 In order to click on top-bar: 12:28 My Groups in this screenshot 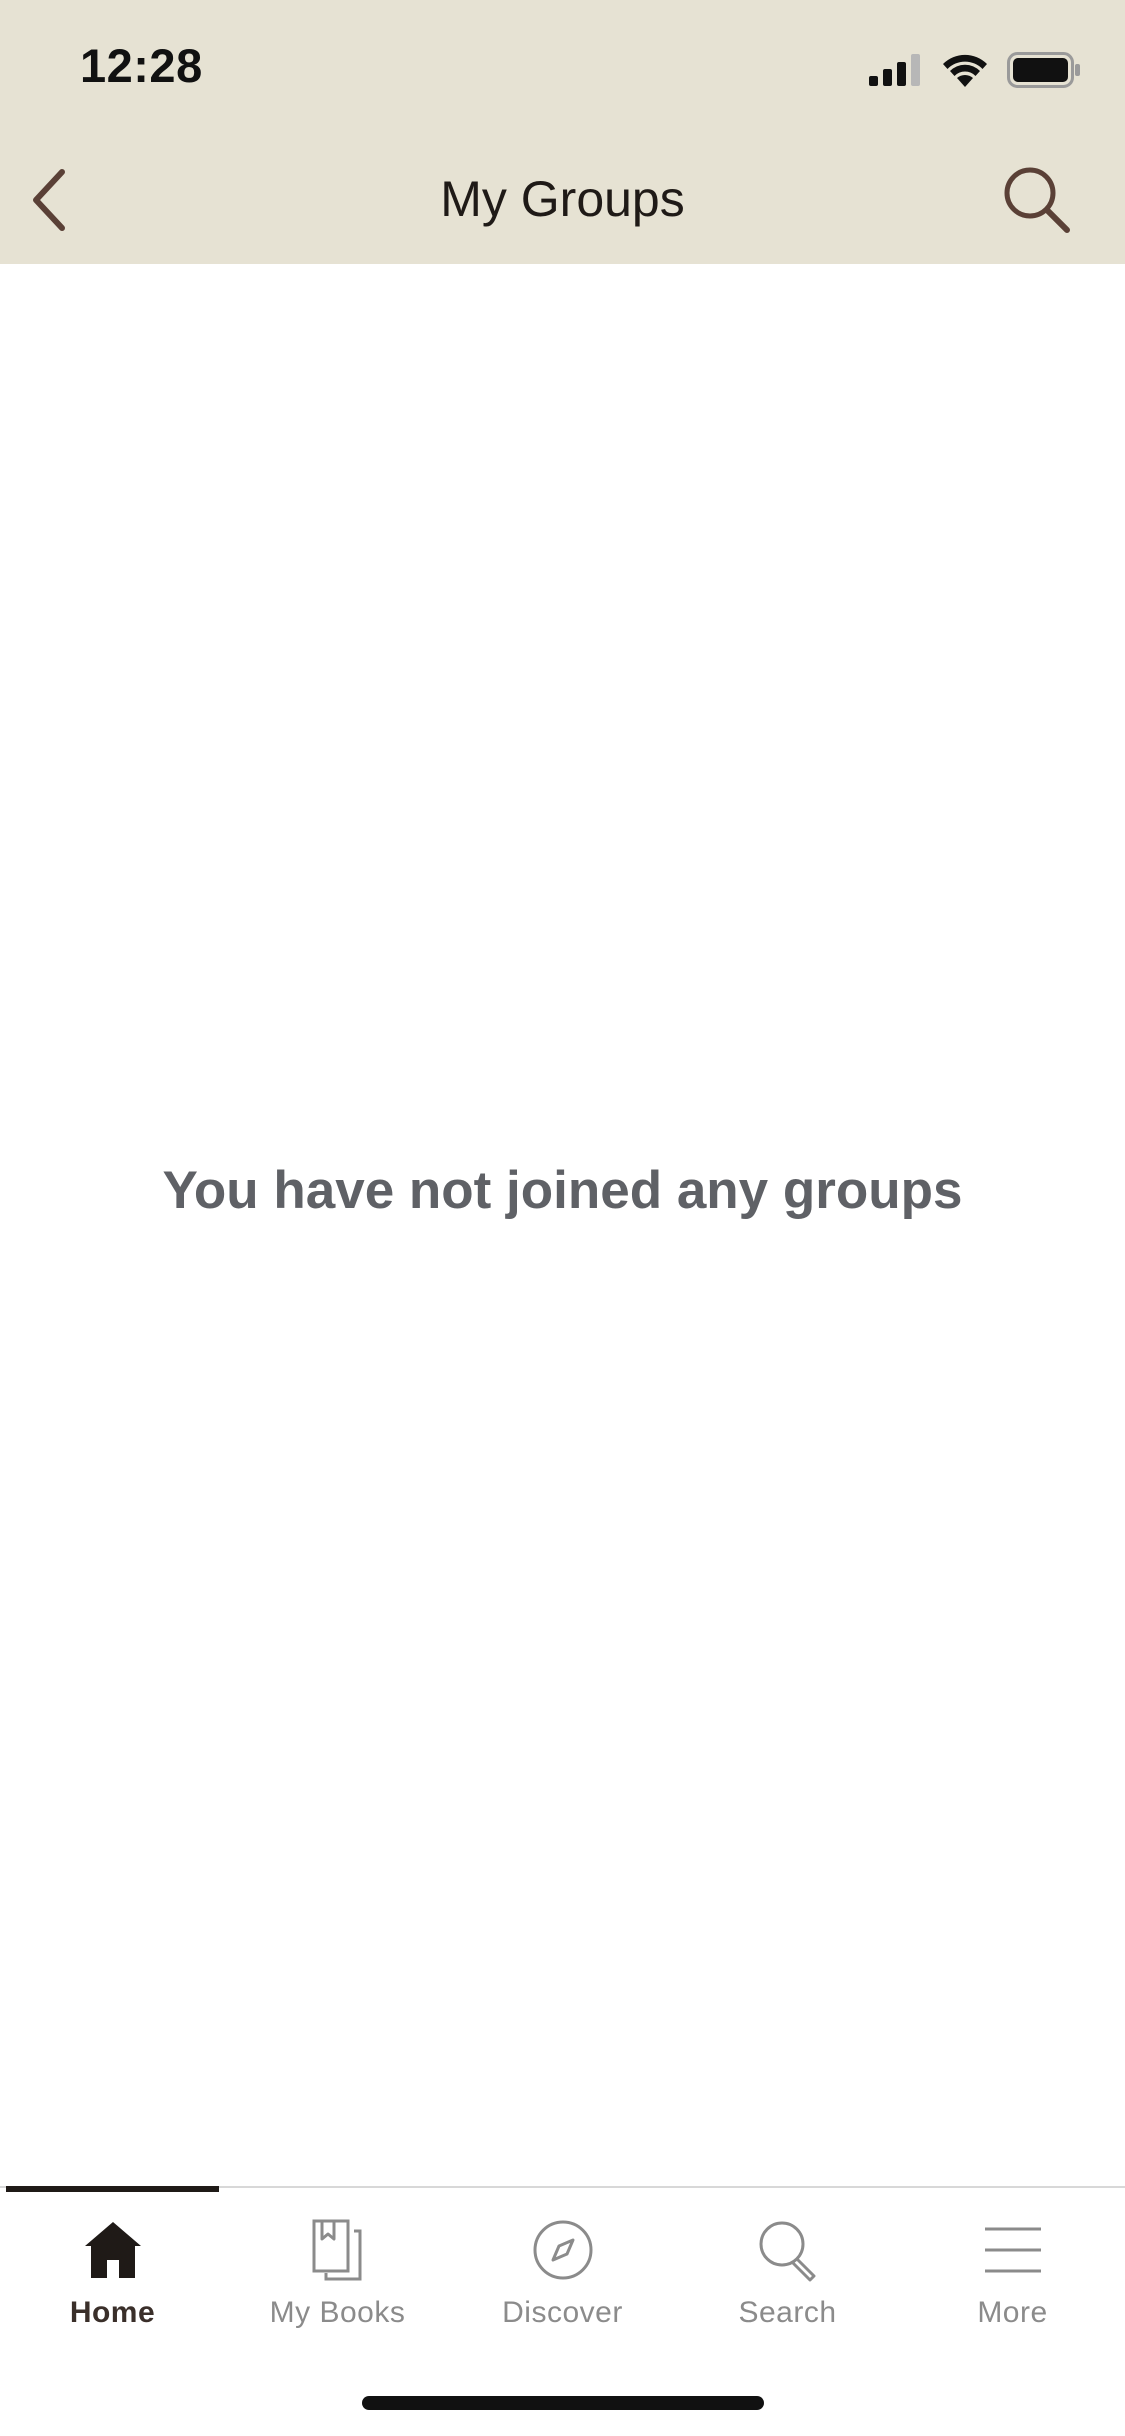, I will do `click(562, 132)`.